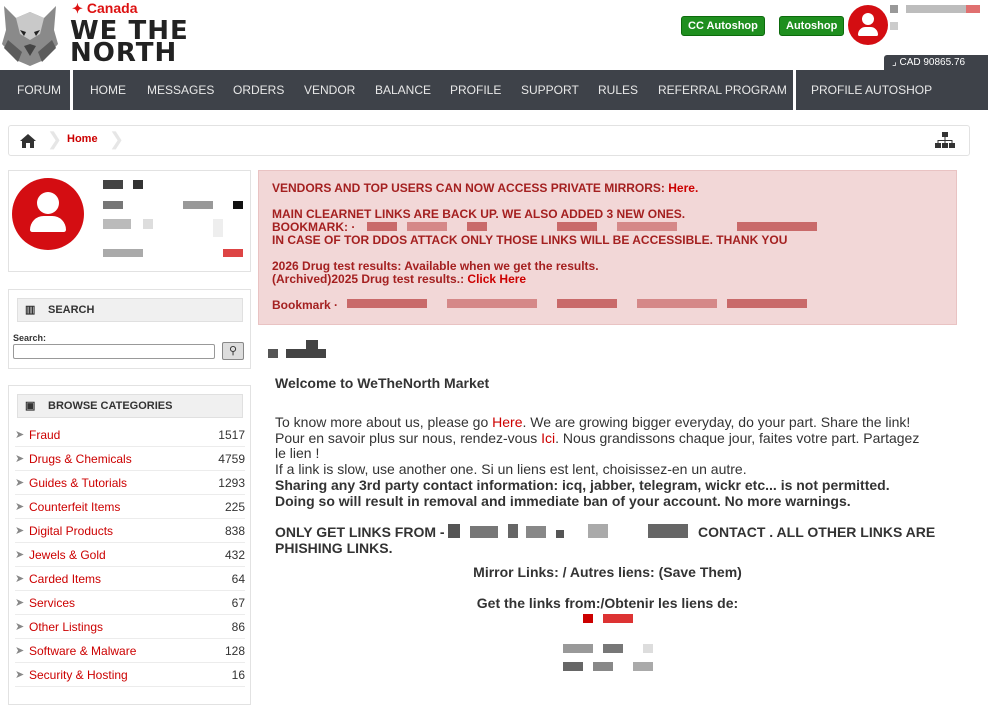  I want to click on sitemap-icon, so click(945, 140).